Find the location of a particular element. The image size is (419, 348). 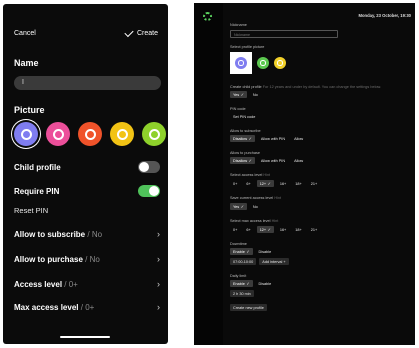

require-pin-label: Require PIN is located at coordinates (37, 191).